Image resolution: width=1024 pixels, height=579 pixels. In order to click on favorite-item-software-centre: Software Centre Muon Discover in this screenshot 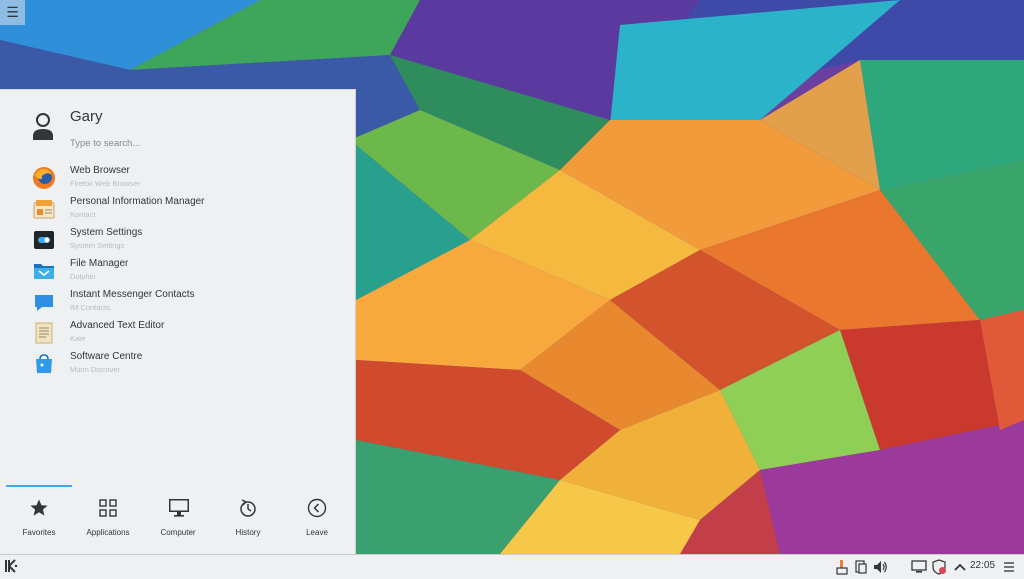, I will do `click(178, 363)`.